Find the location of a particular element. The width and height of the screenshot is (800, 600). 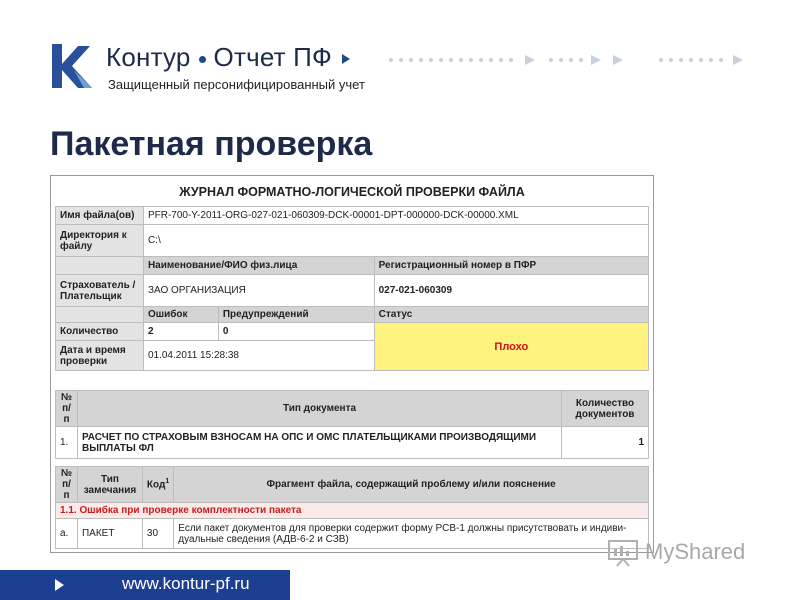

page-title: Пакетная проверка is located at coordinates (211, 144).